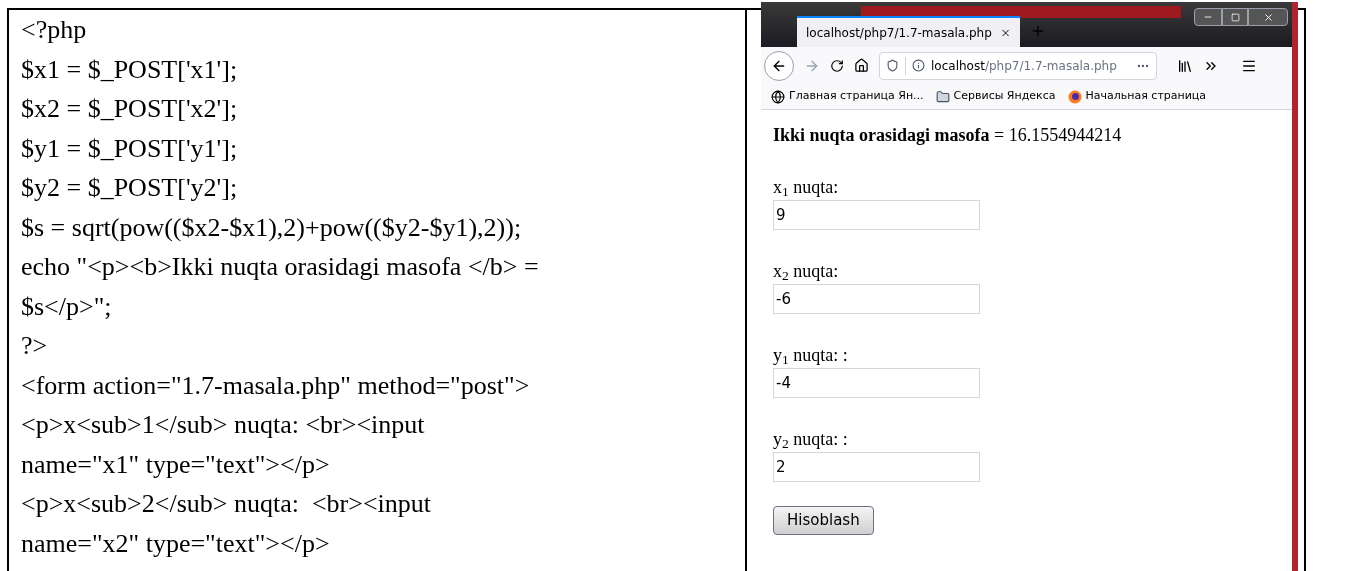 The height and width of the screenshot is (571, 1357). What do you see at coordinates (34, 346) in the screenshot?
I see `code-line: ?>` at bounding box center [34, 346].